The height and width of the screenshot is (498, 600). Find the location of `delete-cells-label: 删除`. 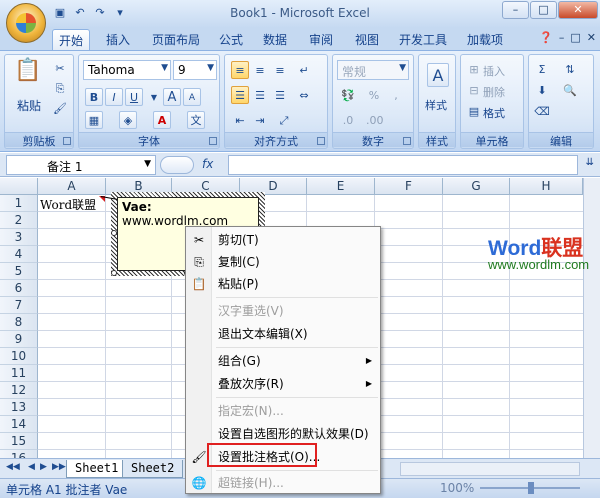

delete-cells-label: 删除 is located at coordinates (494, 92).